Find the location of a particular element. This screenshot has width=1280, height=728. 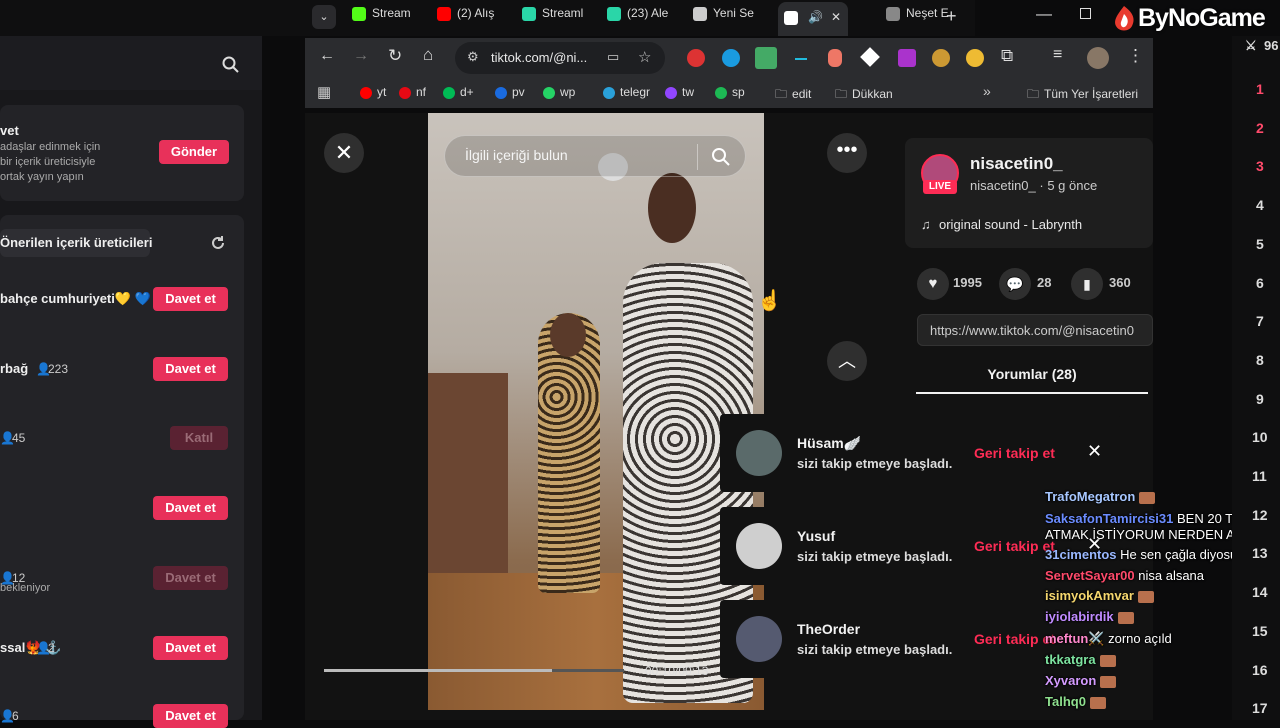

site-info-icon: ⚙ is located at coordinates (473, 57).